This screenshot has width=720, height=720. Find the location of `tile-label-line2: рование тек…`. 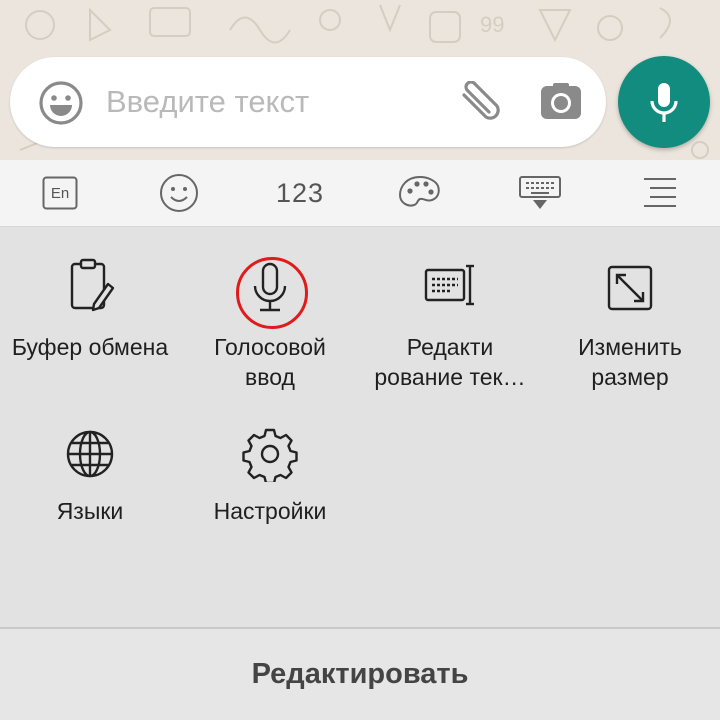

tile-label-line2: рование тек… is located at coordinates (450, 377).